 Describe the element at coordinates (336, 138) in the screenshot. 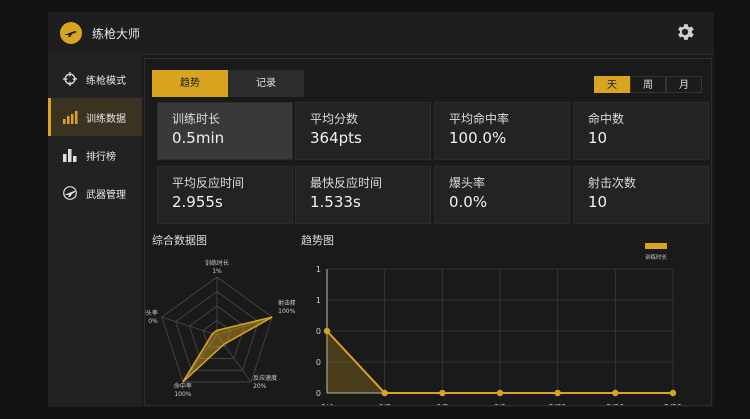

I see `stat-value: 364pts` at that location.